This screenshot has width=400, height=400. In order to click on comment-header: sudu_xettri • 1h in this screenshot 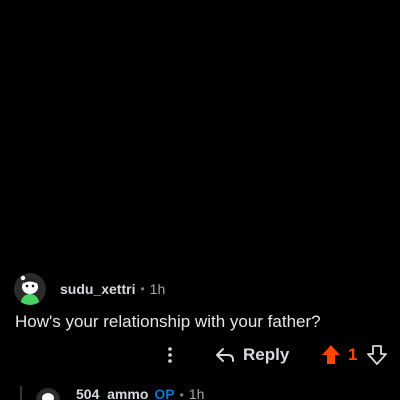, I will do `click(89, 289)`.